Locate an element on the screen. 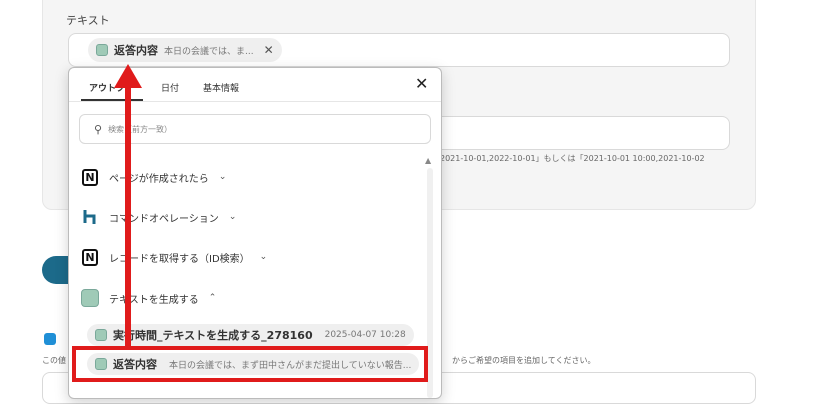 The width and height of the screenshot is (814, 404). chevron-up-icon: ⌃ is located at coordinates (212, 298).